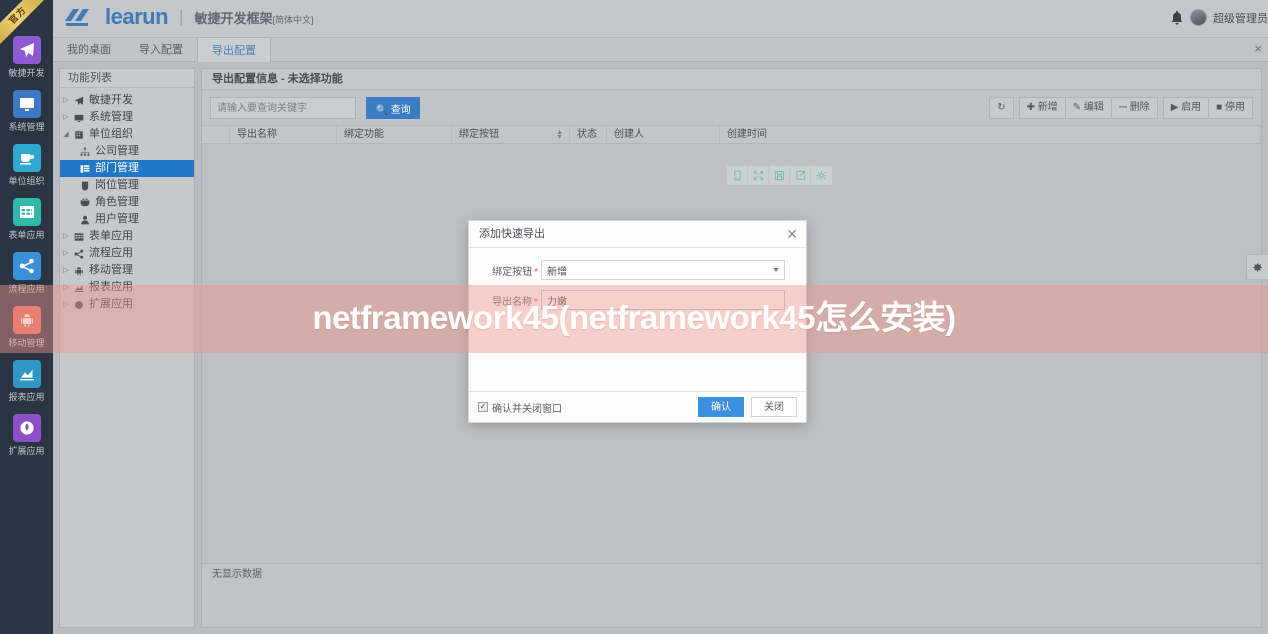 The image size is (1268, 634). What do you see at coordinates (26, 327) in the screenshot?
I see `rail-item-mobile-manage: 移动管理` at bounding box center [26, 327].